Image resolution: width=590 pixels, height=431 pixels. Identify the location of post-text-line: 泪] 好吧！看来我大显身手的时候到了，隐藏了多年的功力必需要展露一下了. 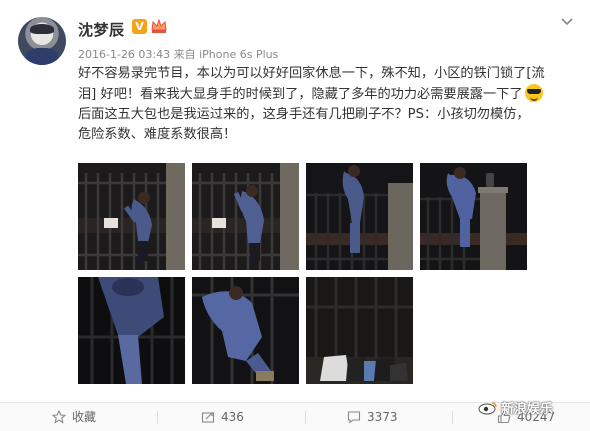
(326, 94).